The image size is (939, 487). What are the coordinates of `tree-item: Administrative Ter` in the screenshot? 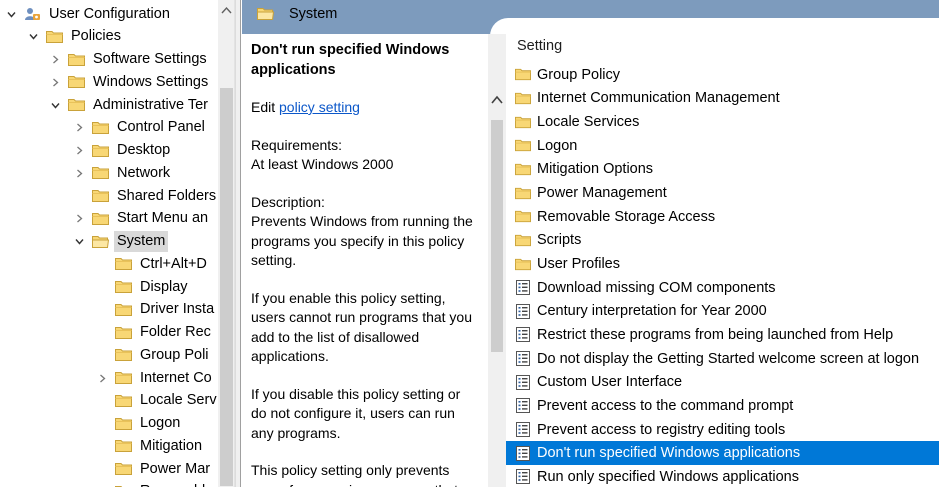 It's located at (139, 105).